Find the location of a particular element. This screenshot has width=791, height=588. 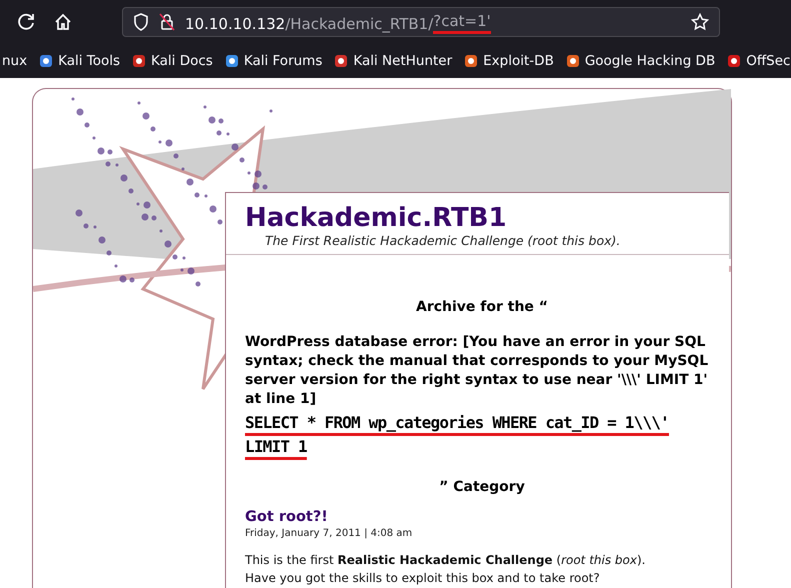

post-date: Friday, January 7, 2011 | 4:08 am is located at coordinates (329, 533).